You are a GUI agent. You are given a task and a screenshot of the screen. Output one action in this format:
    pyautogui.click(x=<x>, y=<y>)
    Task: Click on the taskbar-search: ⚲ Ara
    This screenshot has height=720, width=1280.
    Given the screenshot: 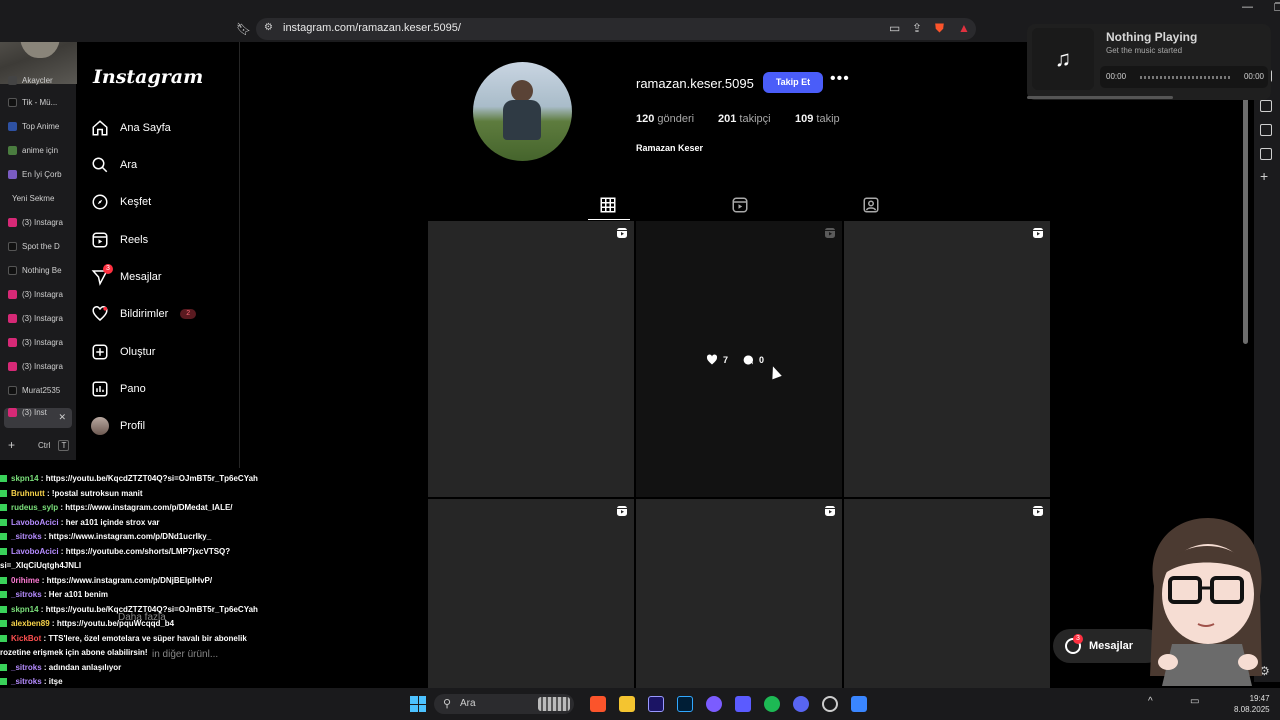 What is the action you would take?
    pyautogui.click(x=504, y=704)
    